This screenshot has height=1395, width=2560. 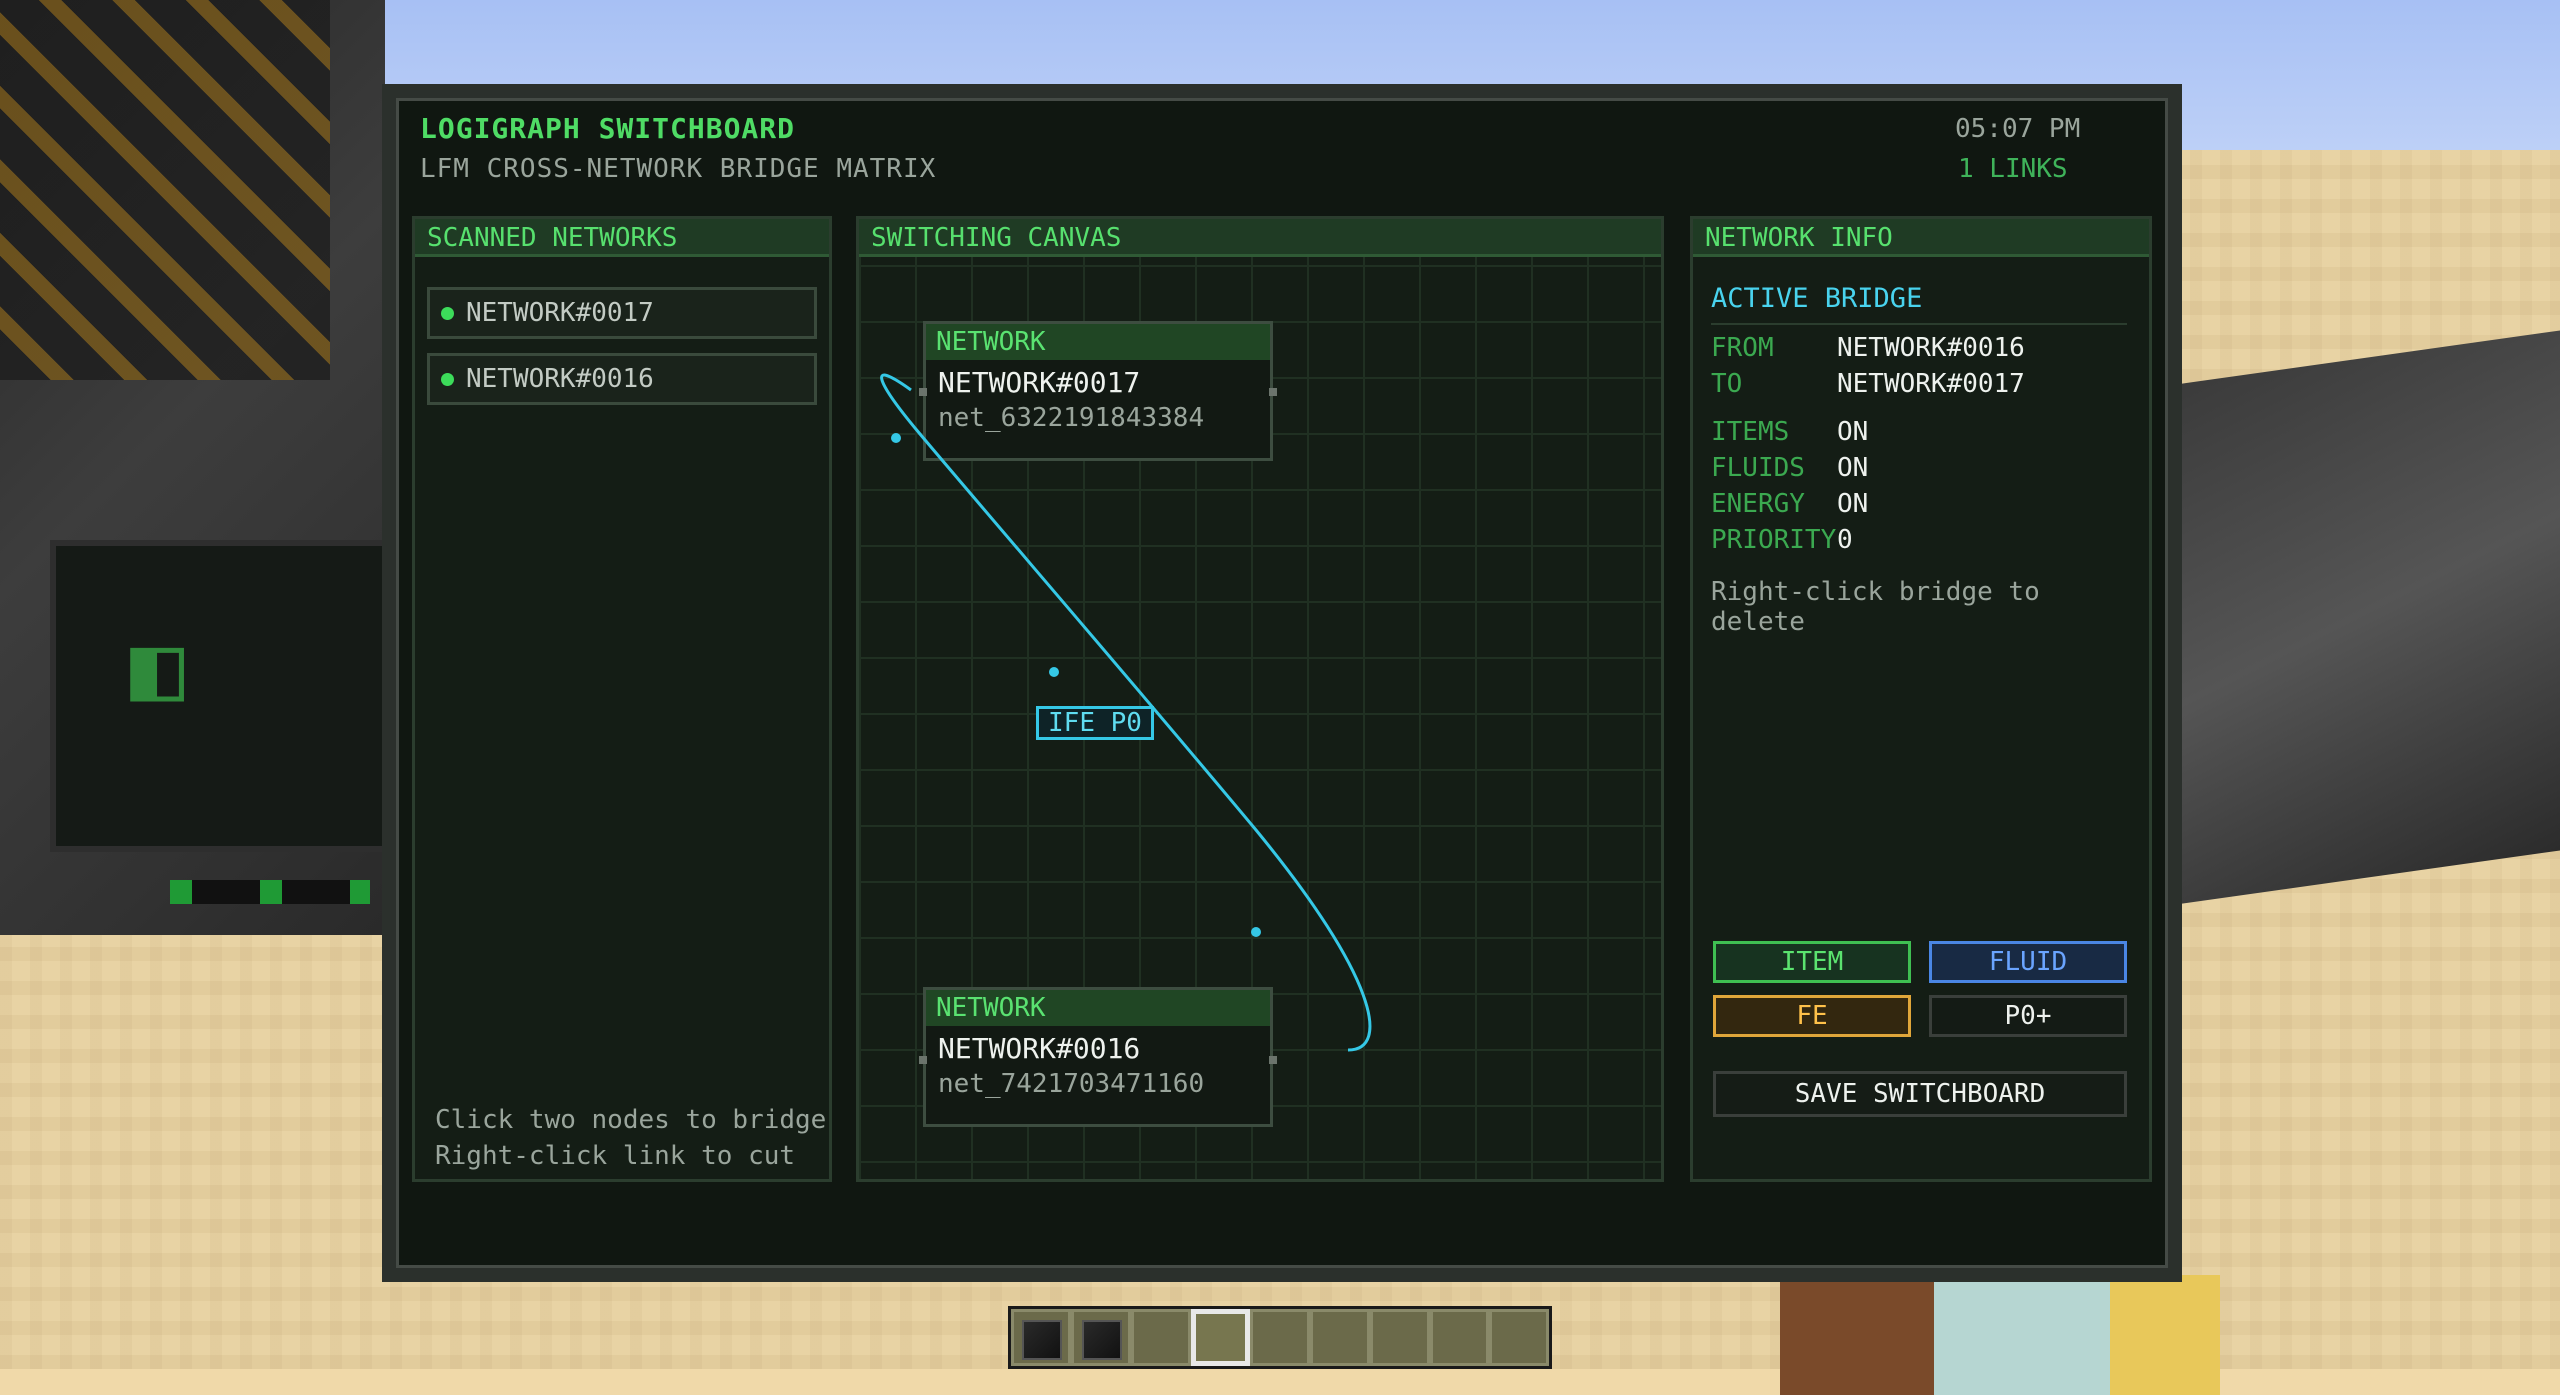 What do you see at coordinates (2350, 620) in the screenshot?
I see `dark-stone-block` at bounding box center [2350, 620].